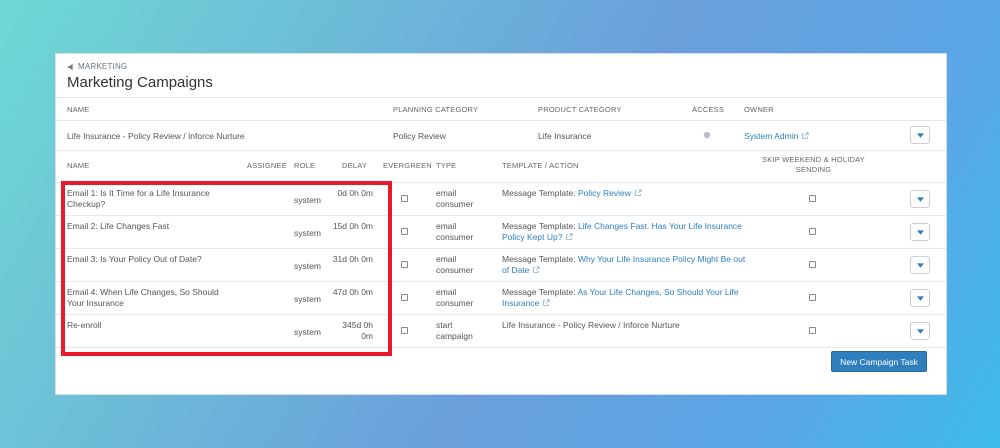 This screenshot has width=1000, height=448. What do you see at coordinates (879, 361) in the screenshot?
I see `new-campaign-task-button: New Campaign Task` at bounding box center [879, 361].